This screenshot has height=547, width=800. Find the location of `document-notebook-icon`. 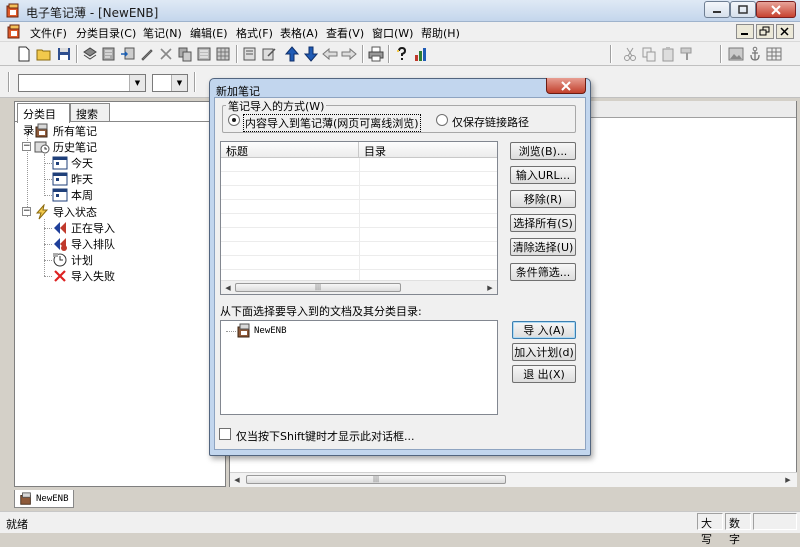

document-notebook-icon is located at coordinates (14, 32).